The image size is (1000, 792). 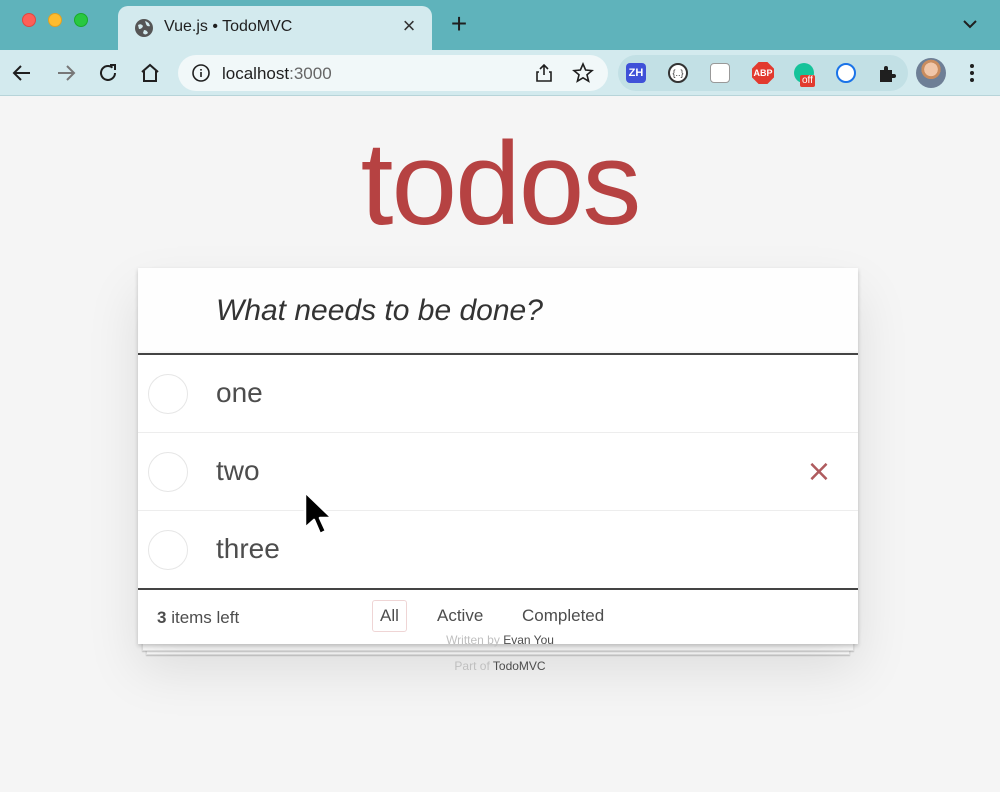 What do you see at coordinates (22, 73) in the screenshot?
I see `back-arrow-icon` at bounding box center [22, 73].